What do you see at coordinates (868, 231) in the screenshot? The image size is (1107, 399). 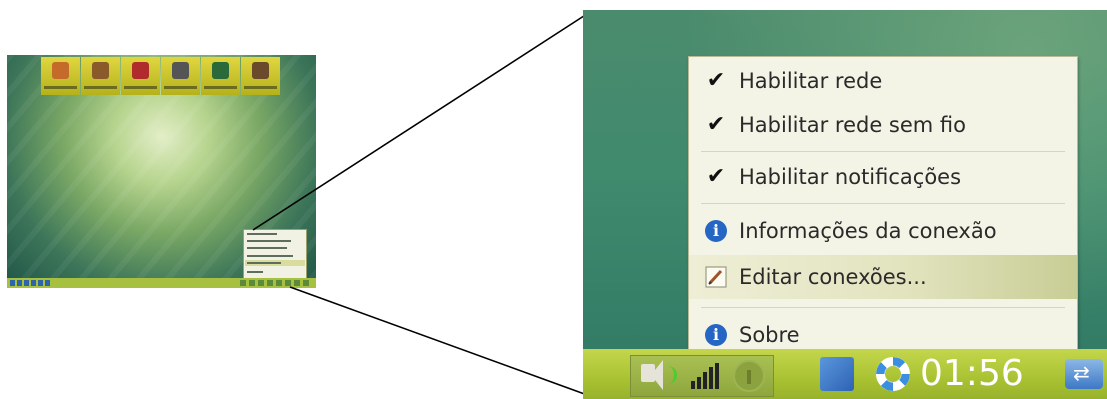 I see `menu-item-label: Informações da conexão` at bounding box center [868, 231].